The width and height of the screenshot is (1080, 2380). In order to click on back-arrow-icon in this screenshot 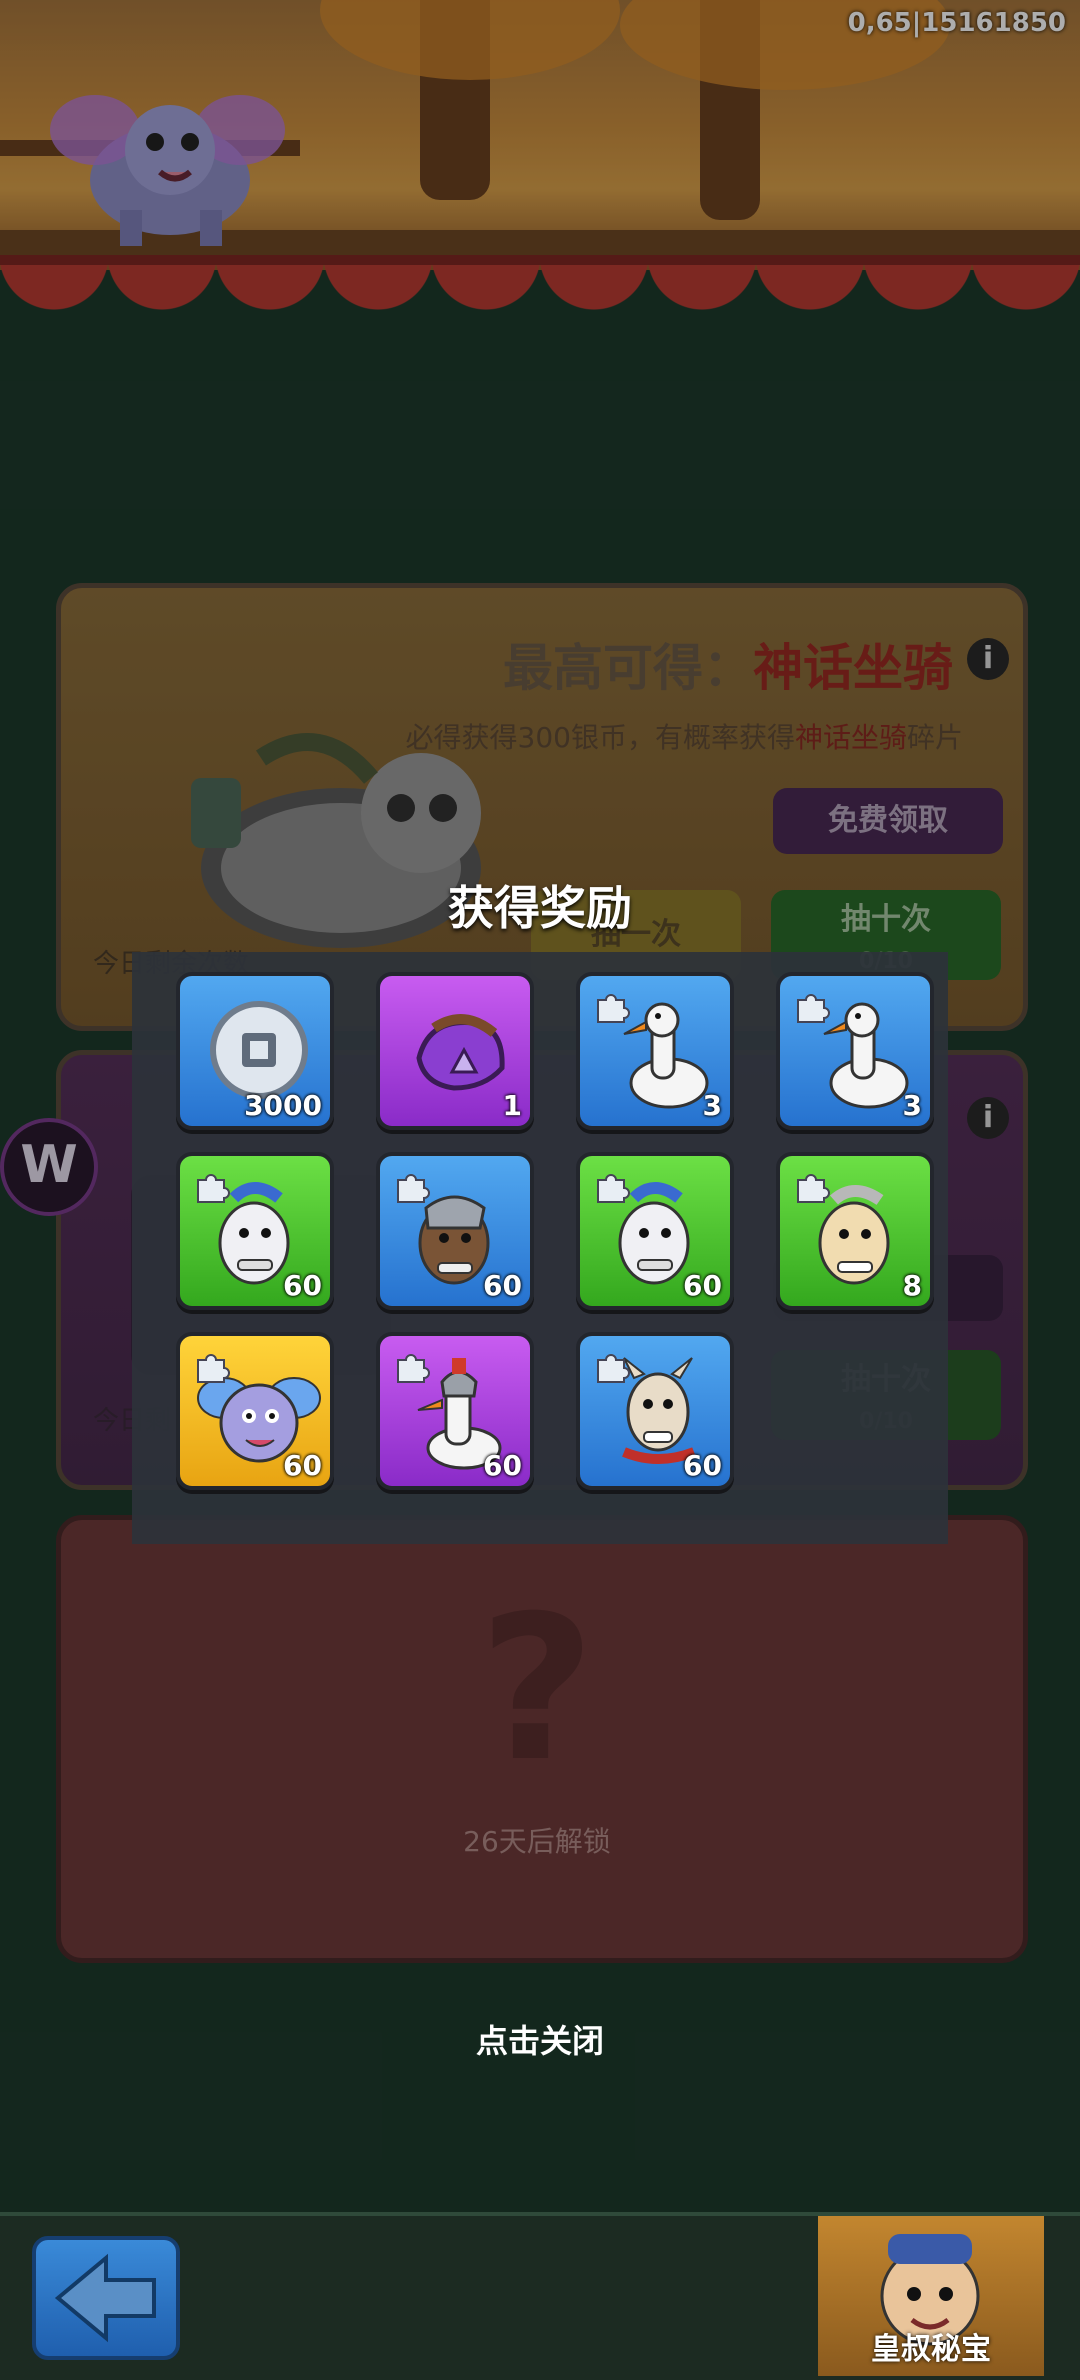, I will do `click(105, 2298)`.